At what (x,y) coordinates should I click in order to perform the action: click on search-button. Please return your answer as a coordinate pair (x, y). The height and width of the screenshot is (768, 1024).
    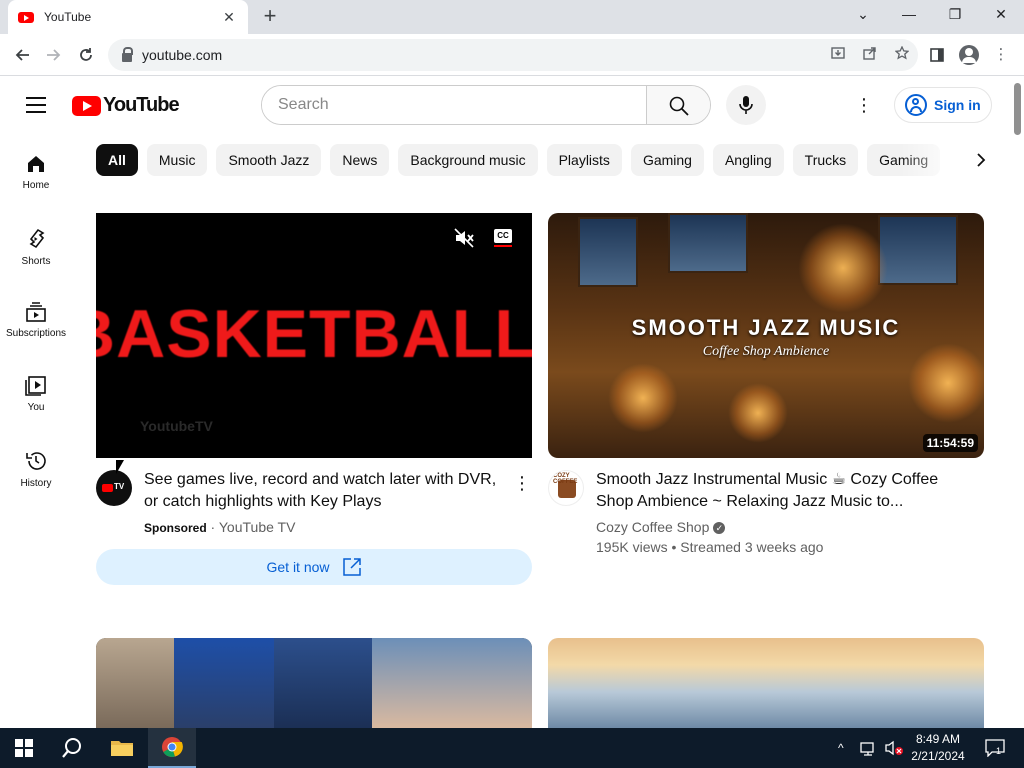
    Looking at the image, I should click on (678, 105).